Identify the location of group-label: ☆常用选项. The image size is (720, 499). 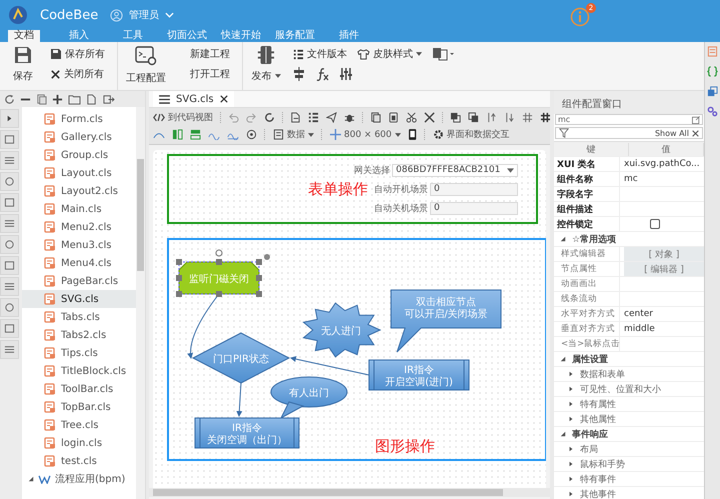
(594, 239).